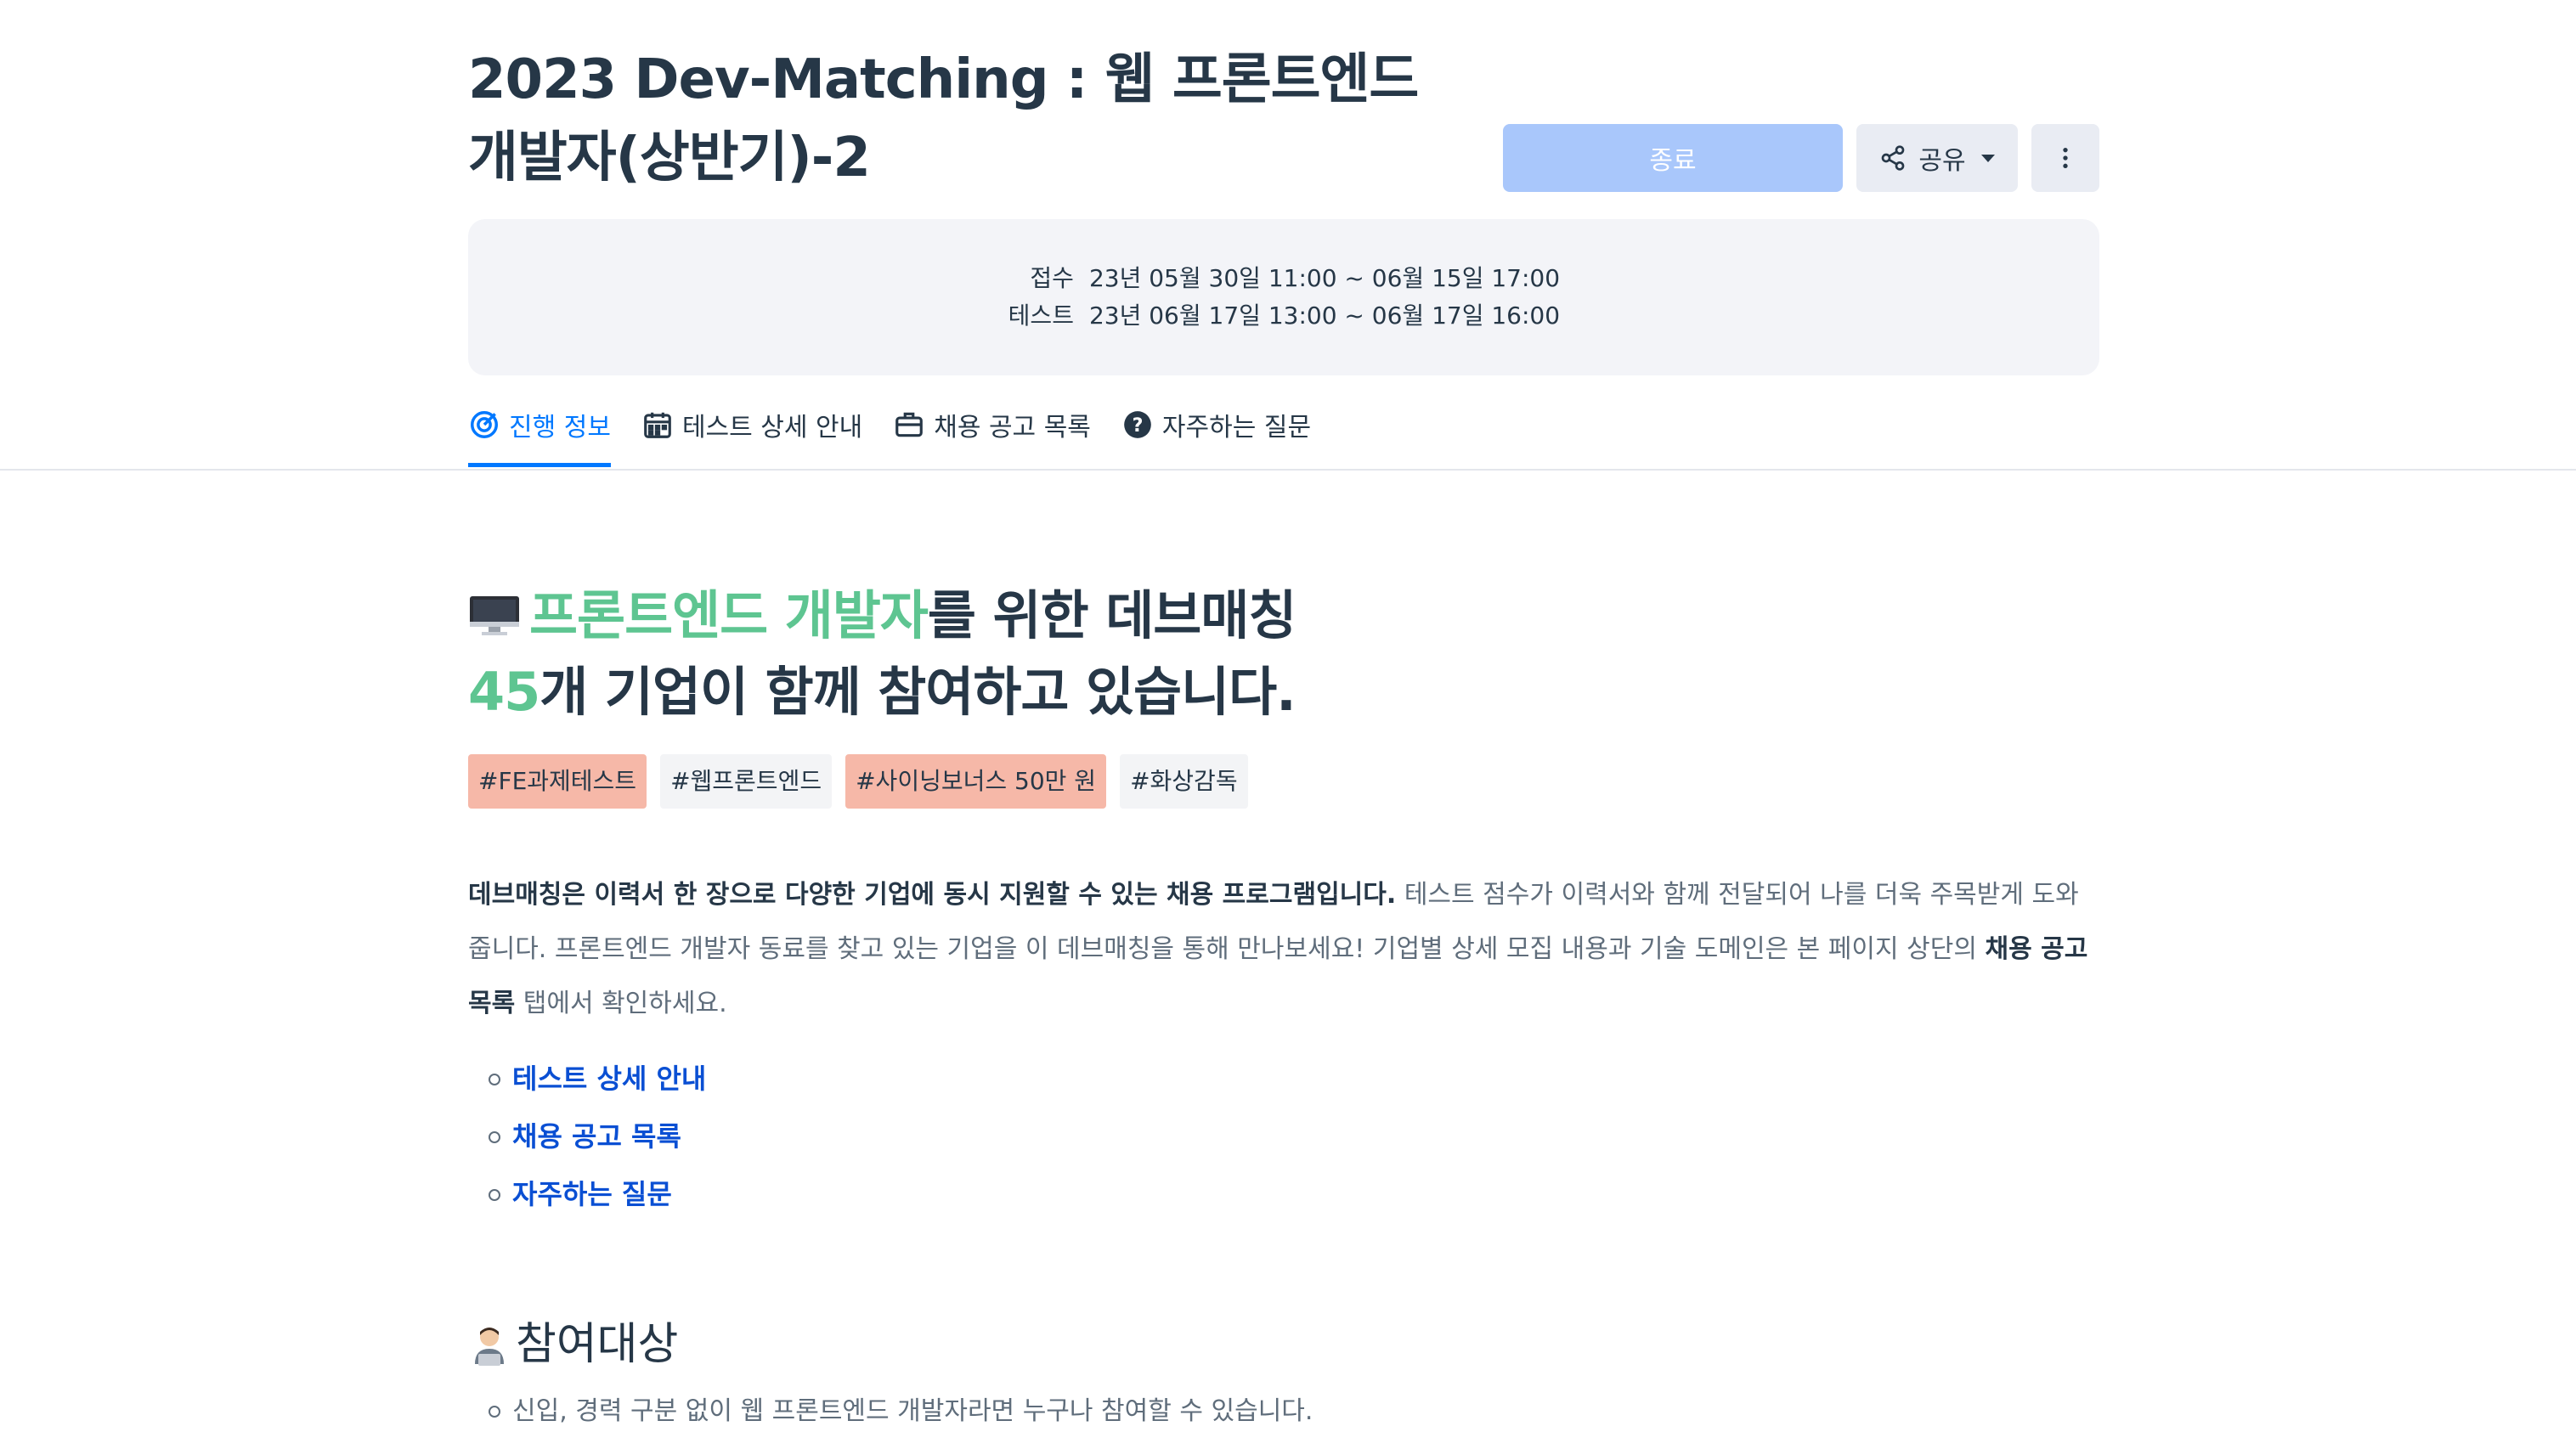  I want to click on title-line-1: 2023 Dev-Matching : 웹 프론트엔드, so click(943, 79).